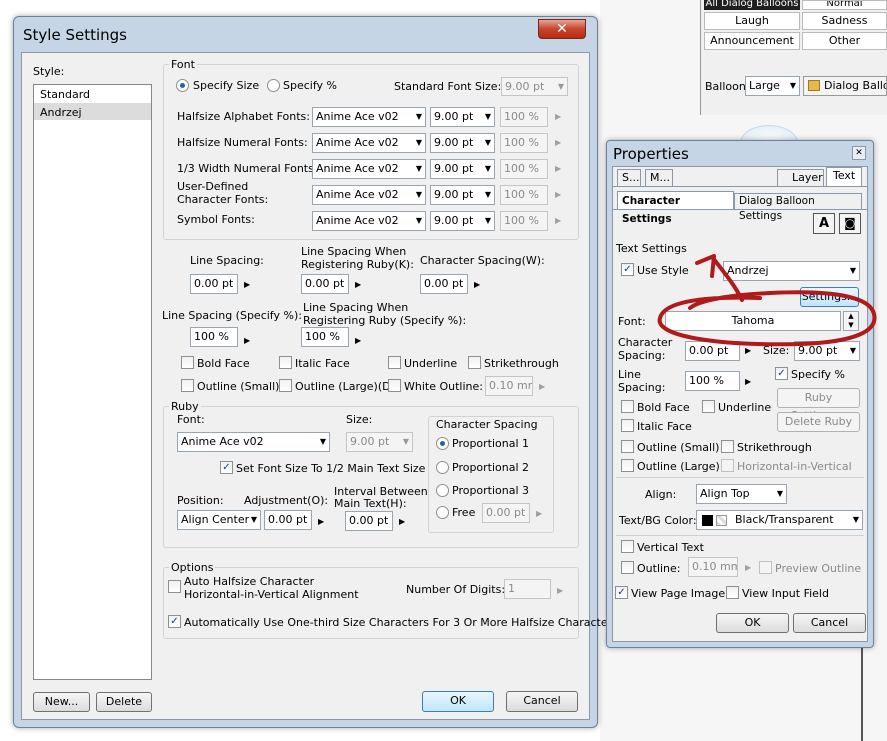 The height and width of the screenshot is (741, 887). What do you see at coordinates (767, 318) in the screenshot?
I see `annotation-circle-icon` at bounding box center [767, 318].